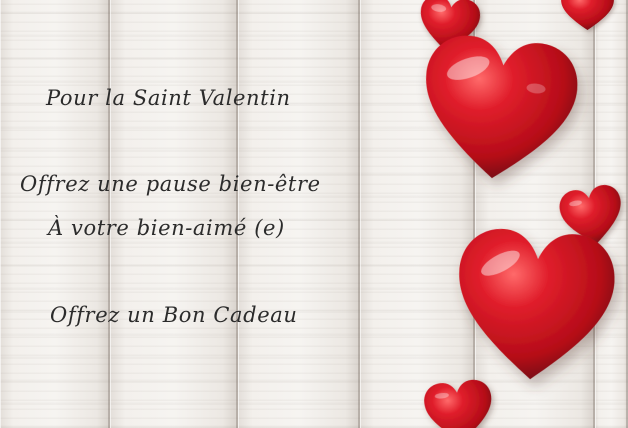 This screenshot has height=428, width=628. Describe the element at coordinates (166, 228) in the screenshot. I see `message-line-recipient: À votre bien-aimé (e)` at that location.